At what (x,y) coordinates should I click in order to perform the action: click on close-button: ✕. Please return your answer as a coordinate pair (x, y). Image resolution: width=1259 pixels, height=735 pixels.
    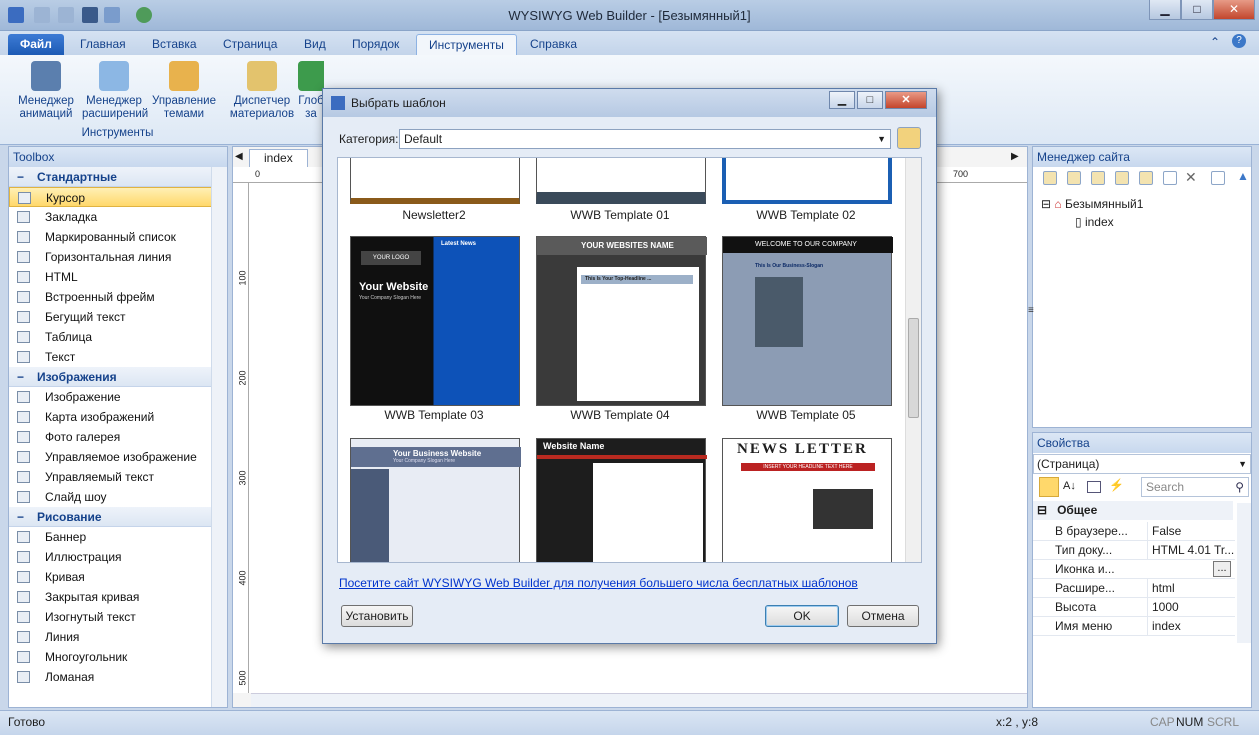
    Looking at the image, I should click on (1234, 10).